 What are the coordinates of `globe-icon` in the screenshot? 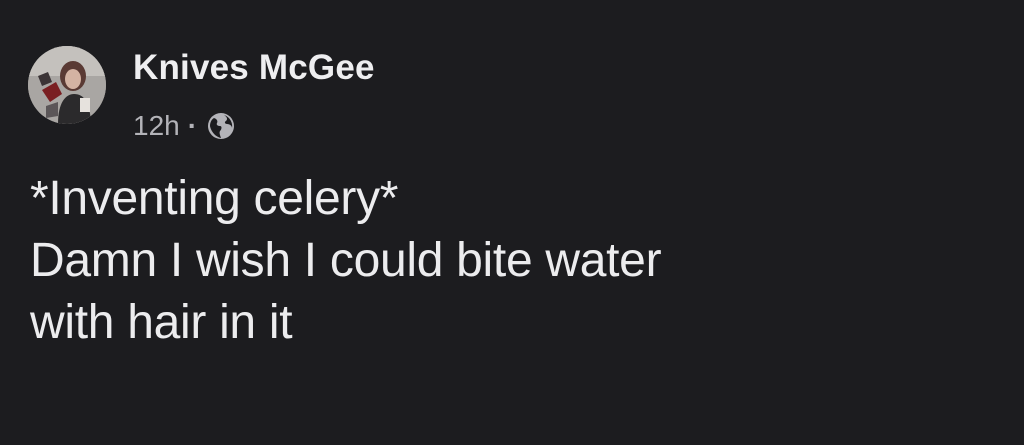 It's located at (221, 126).